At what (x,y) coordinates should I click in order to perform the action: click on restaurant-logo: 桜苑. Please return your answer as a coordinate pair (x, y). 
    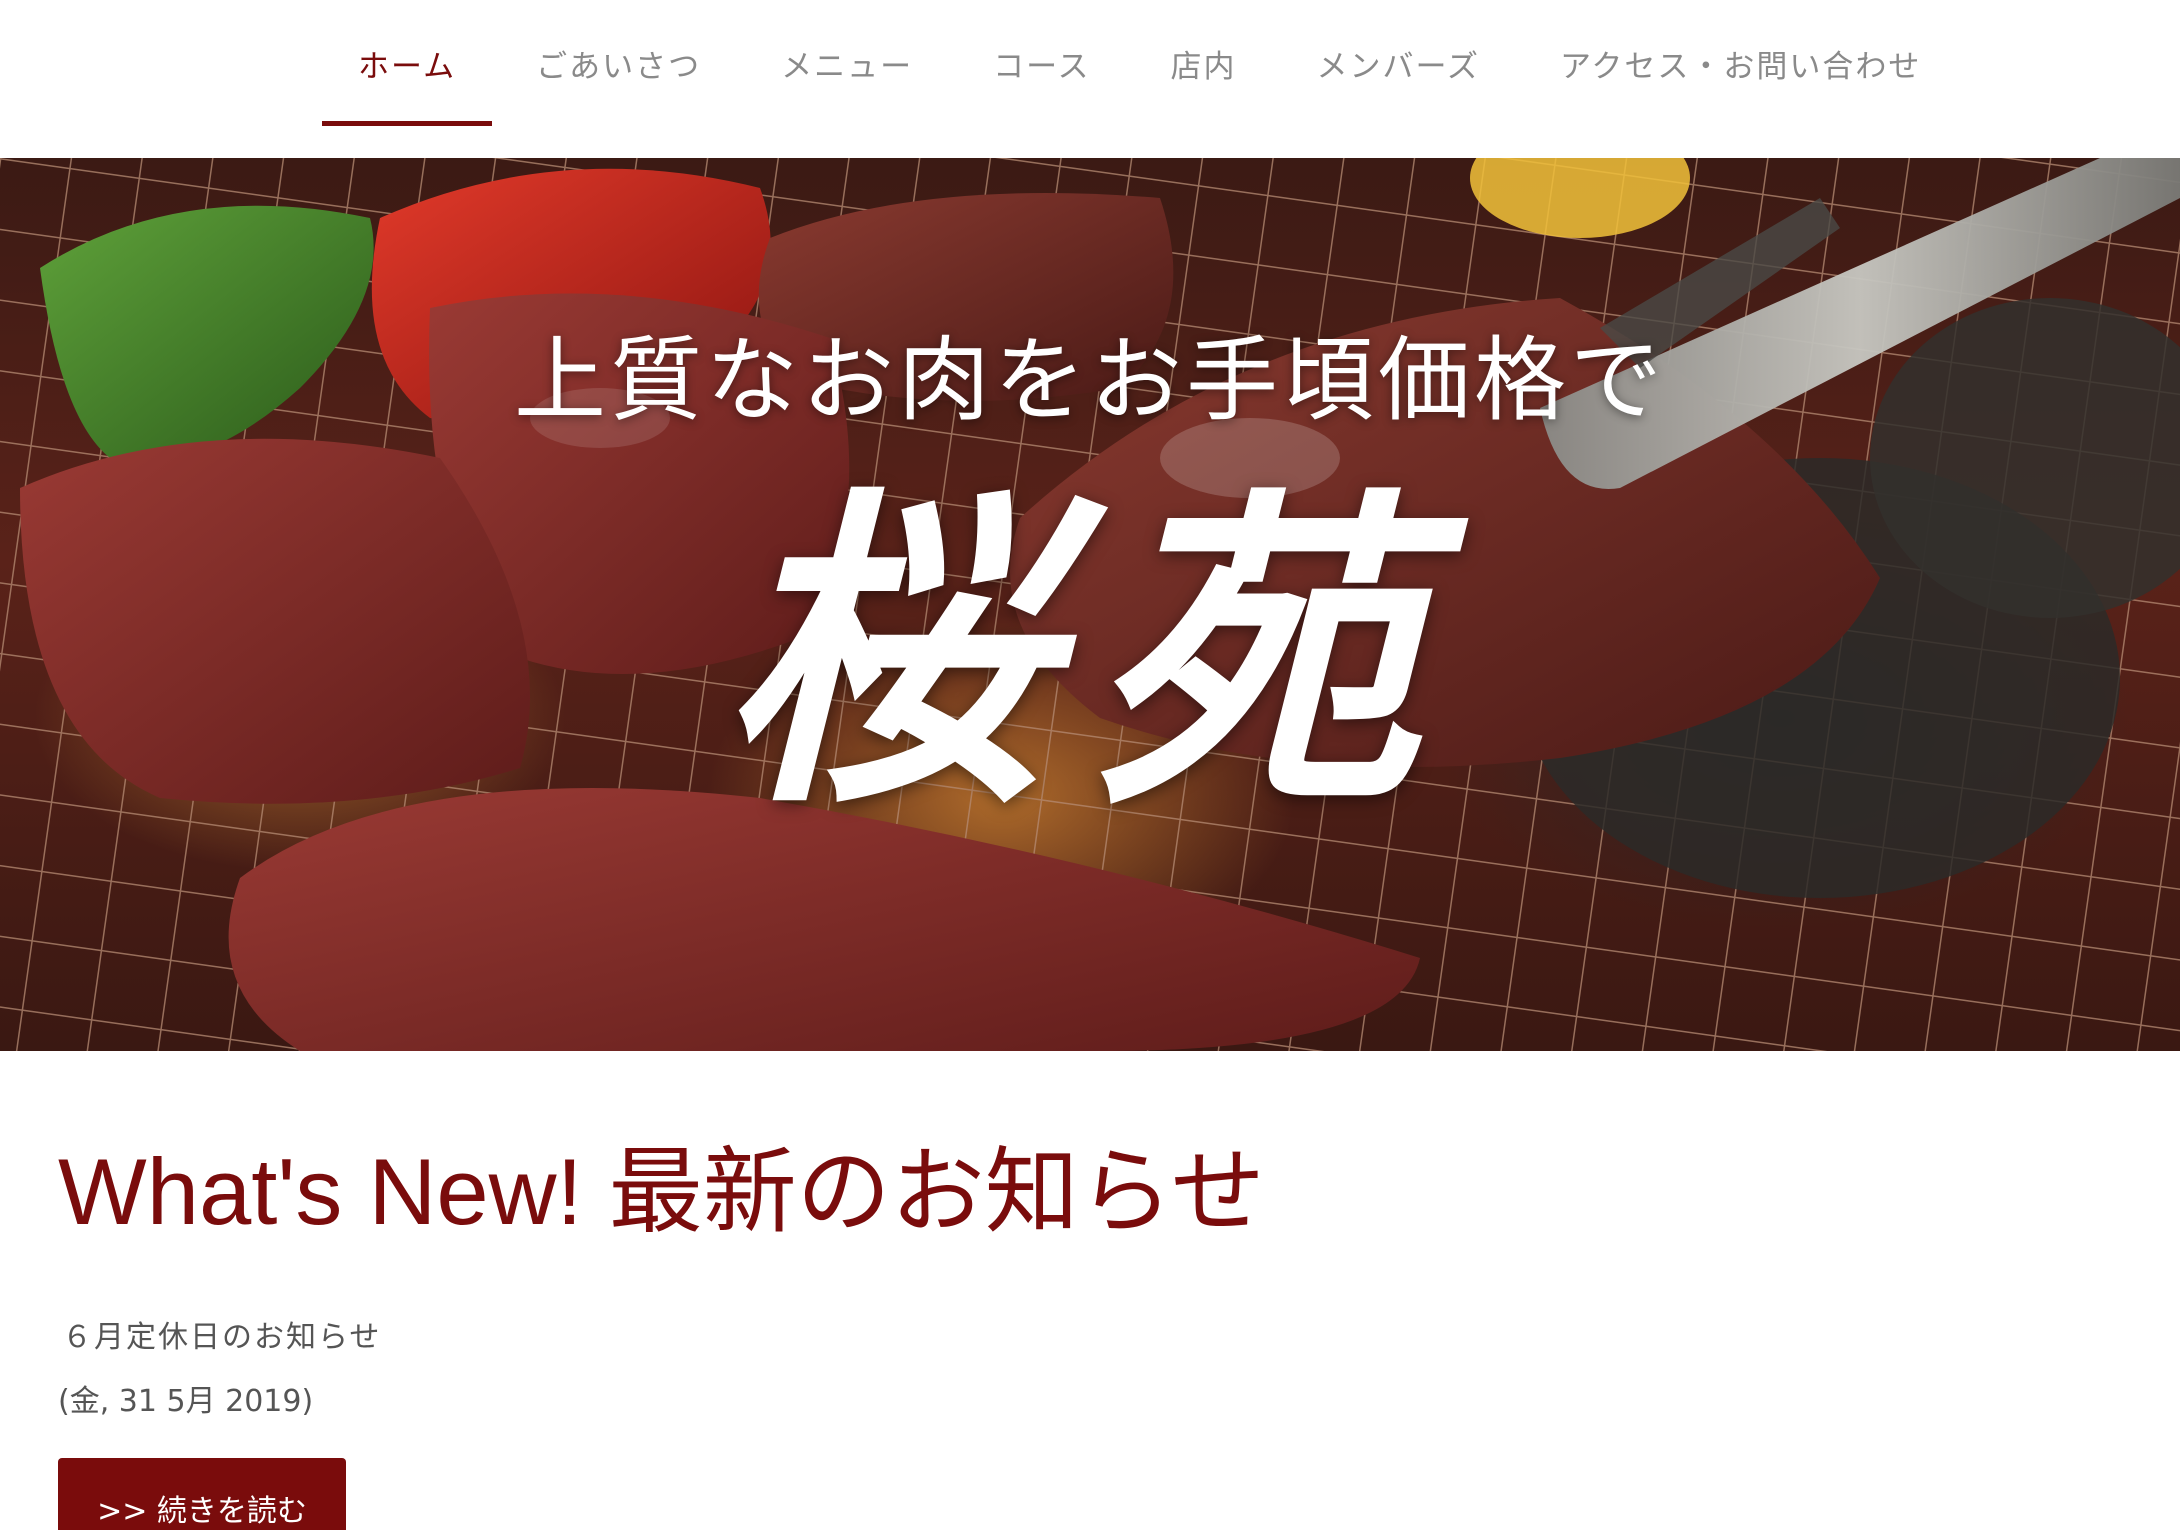
    Looking at the image, I should click on (1090, 653).